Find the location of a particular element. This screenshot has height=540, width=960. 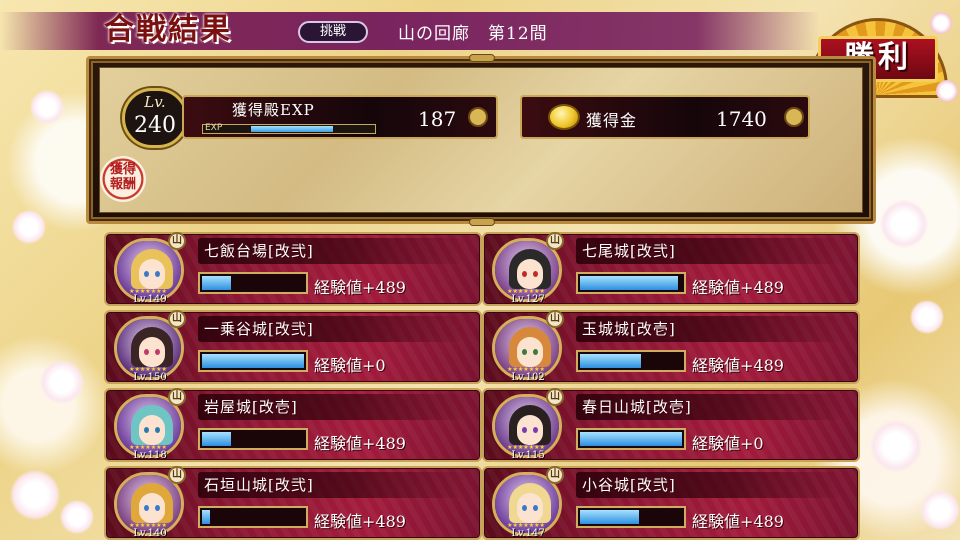

character-card: 山 ★★★★★★★ Lv.102 玉城城[改壱] 経験値+489 is located at coordinates (671, 347).